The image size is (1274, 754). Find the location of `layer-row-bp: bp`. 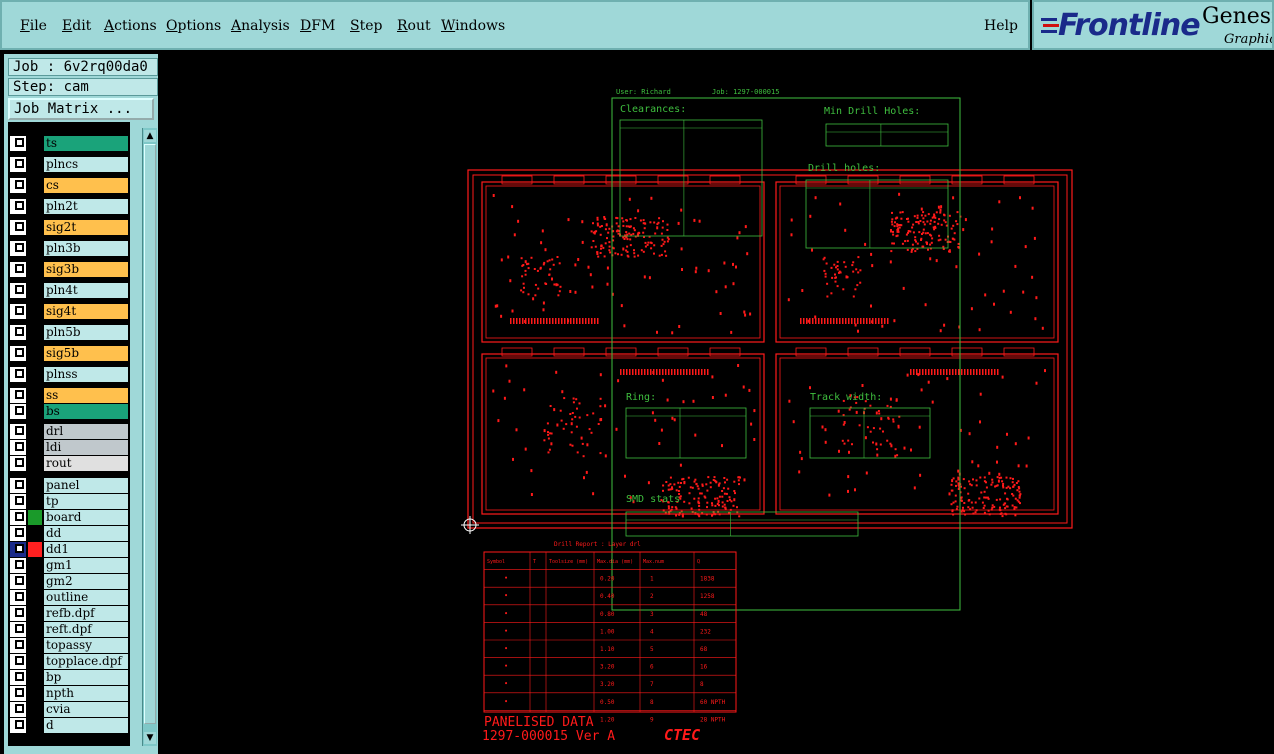

layer-row-bp: bp is located at coordinates (69, 677).